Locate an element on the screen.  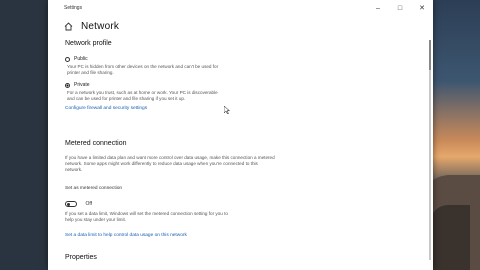
metered-toggle-state: Off is located at coordinates (89, 203).